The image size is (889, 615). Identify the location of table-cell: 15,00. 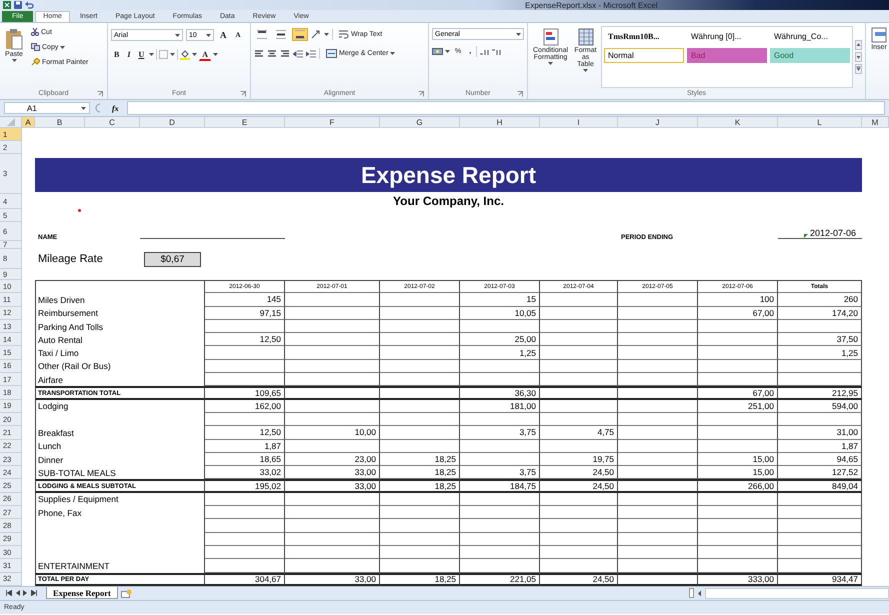
(738, 473).